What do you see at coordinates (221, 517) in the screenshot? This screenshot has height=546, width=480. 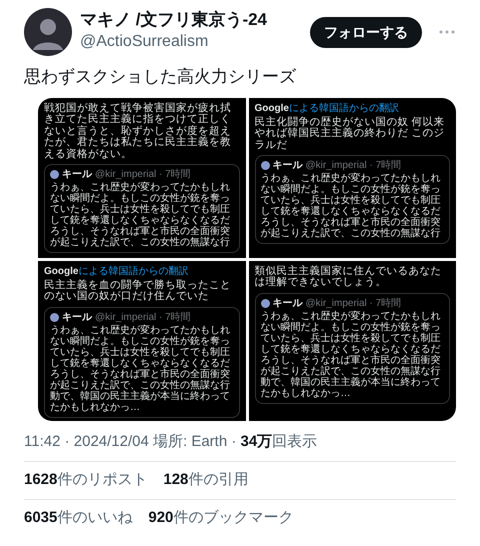 I see `stat-count: 920件のブックマーク` at bounding box center [221, 517].